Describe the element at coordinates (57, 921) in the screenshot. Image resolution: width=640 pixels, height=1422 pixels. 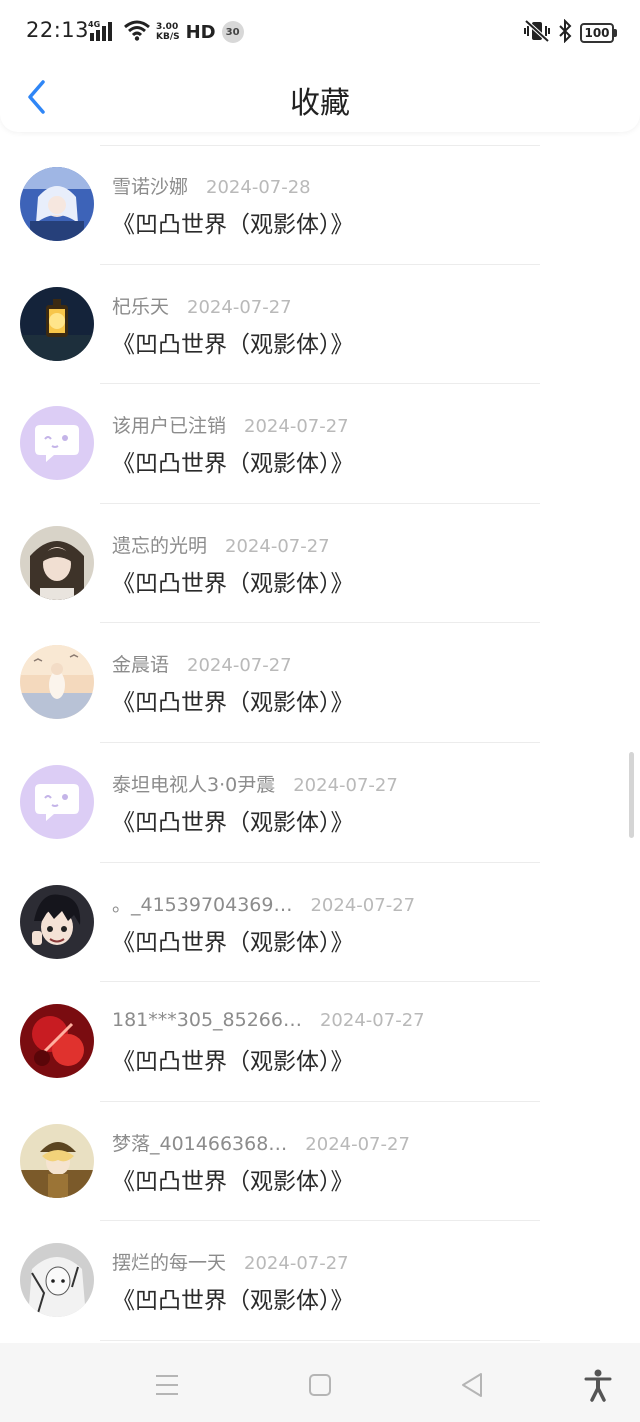
I see `anime-boy-avatar` at that location.